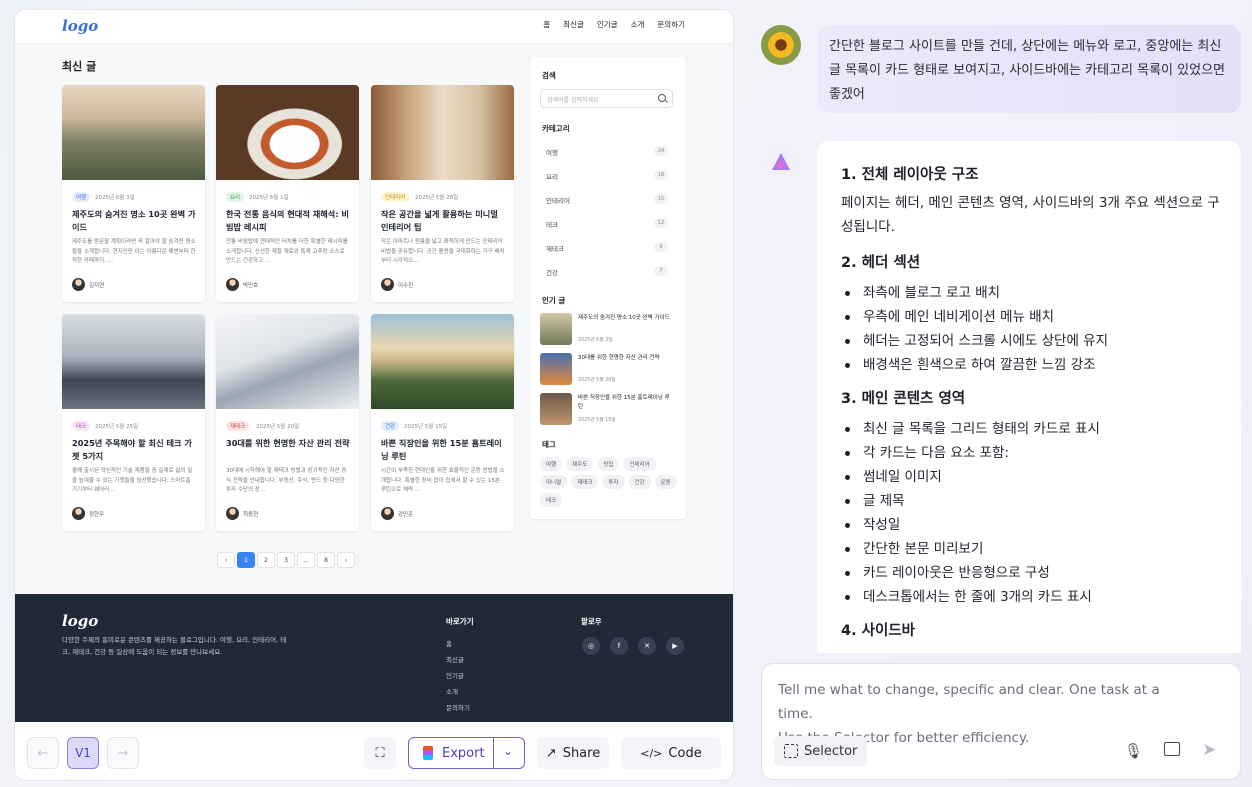 This screenshot has width=1252, height=787. What do you see at coordinates (573, 24) in the screenshot?
I see `nav-latest: 최신글` at bounding box center [573, 24].